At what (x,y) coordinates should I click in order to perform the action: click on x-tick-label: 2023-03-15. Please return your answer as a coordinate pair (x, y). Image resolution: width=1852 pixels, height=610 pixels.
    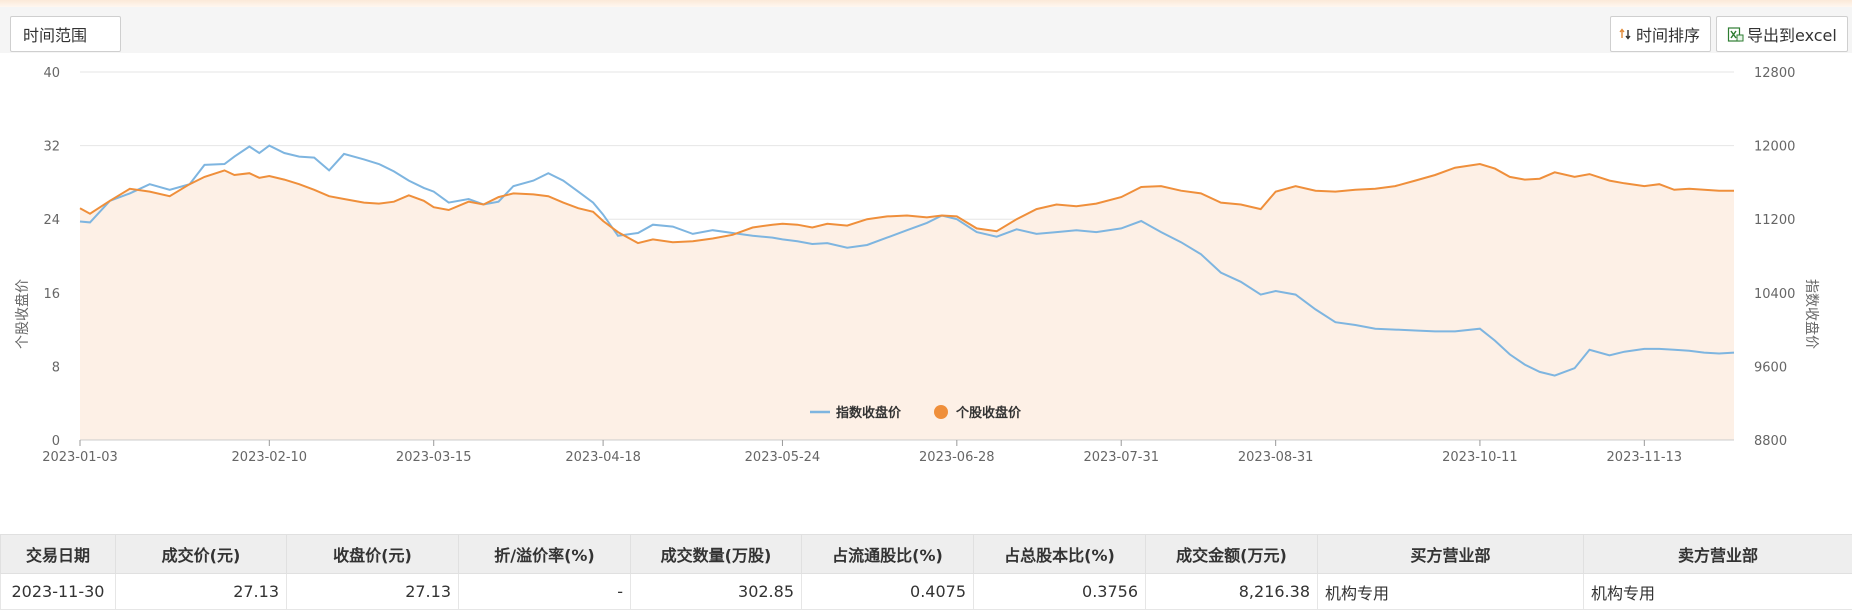
    Looking at the image, I should click on (434, 457).